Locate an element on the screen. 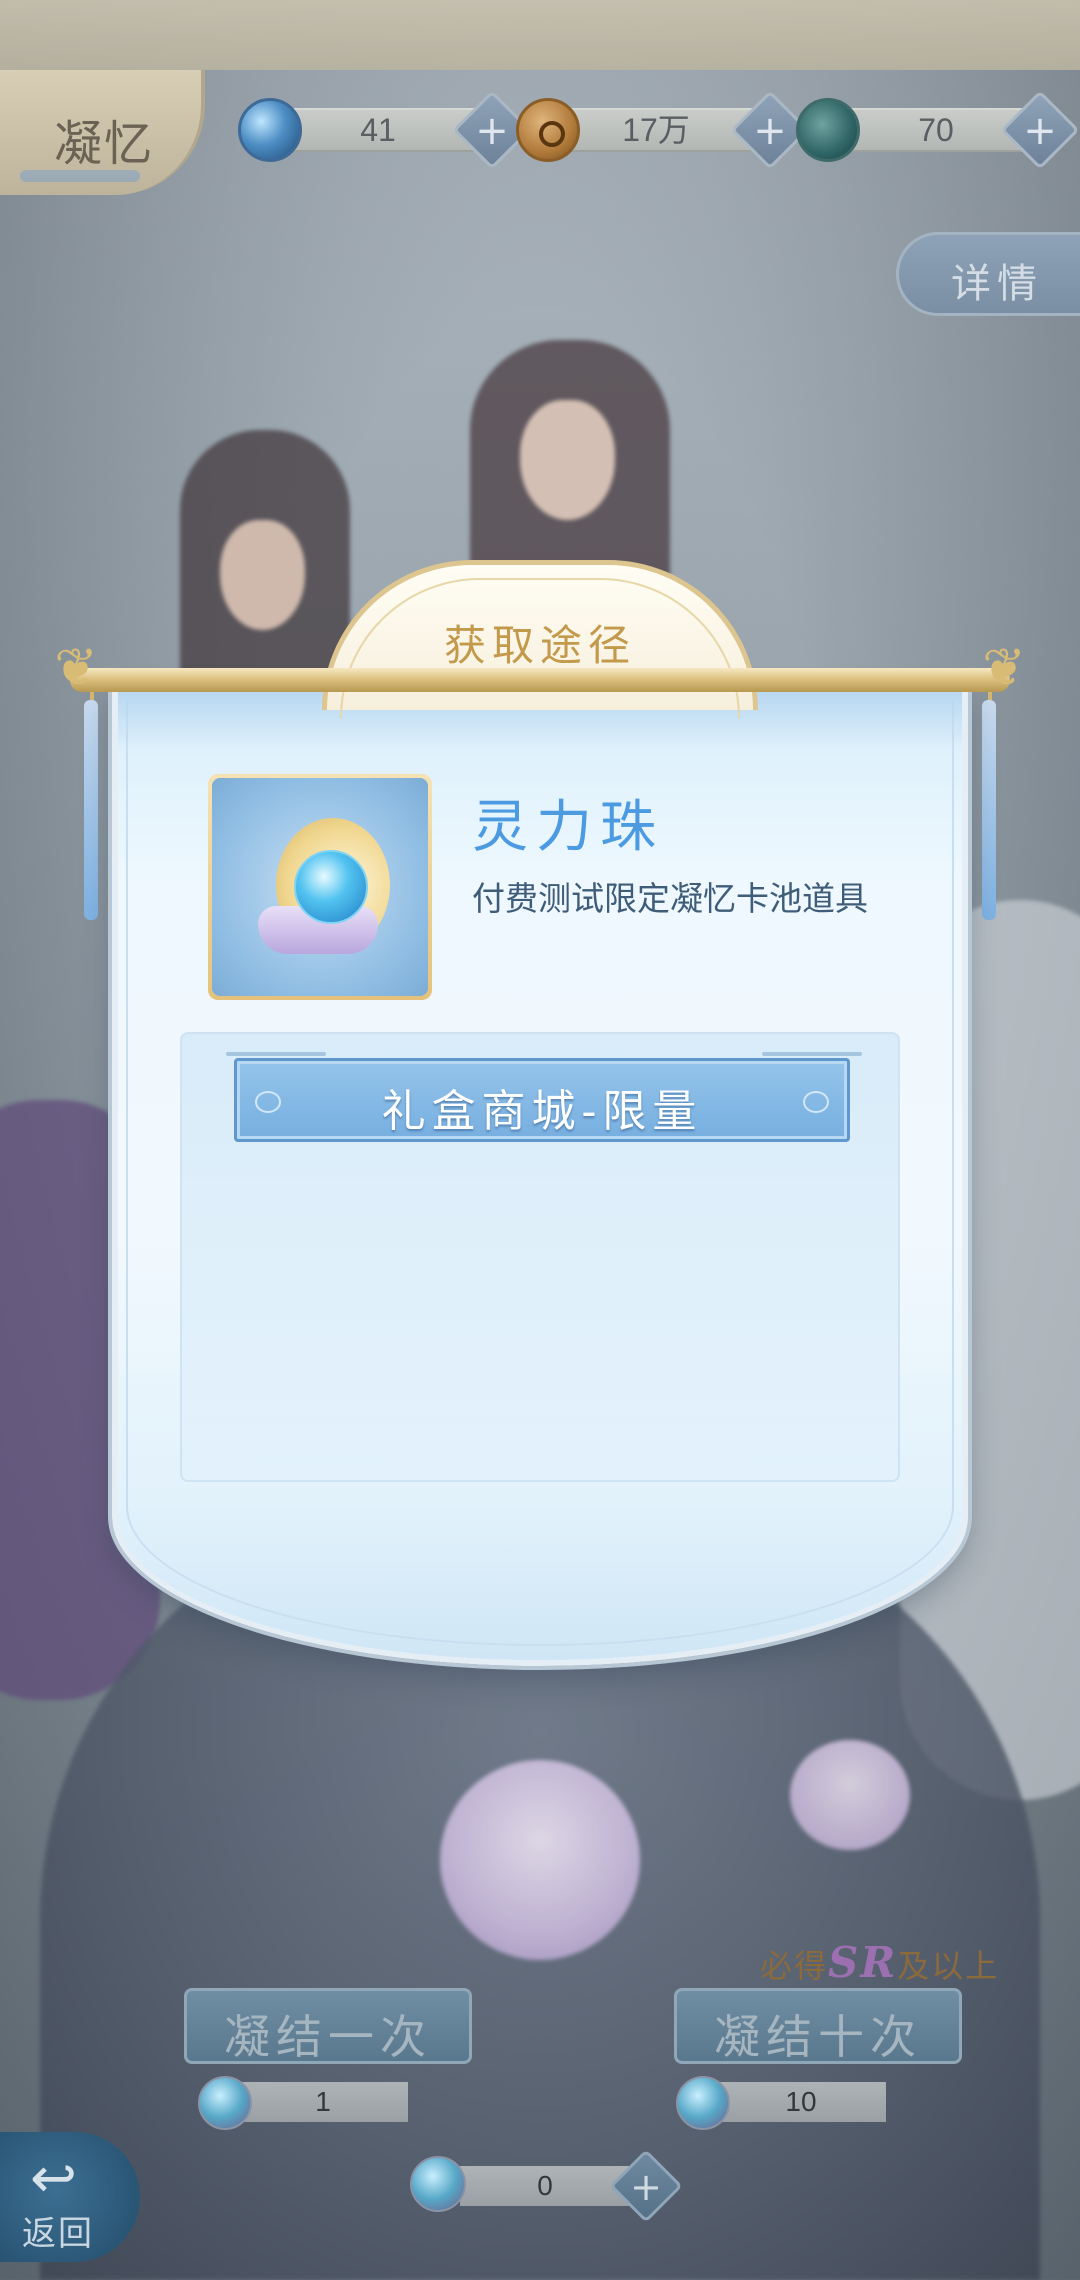 The height and width of the screenshot is (2280, 1080). source-label: 礼盒商城-限量 is located at coordinates (542, 1111).